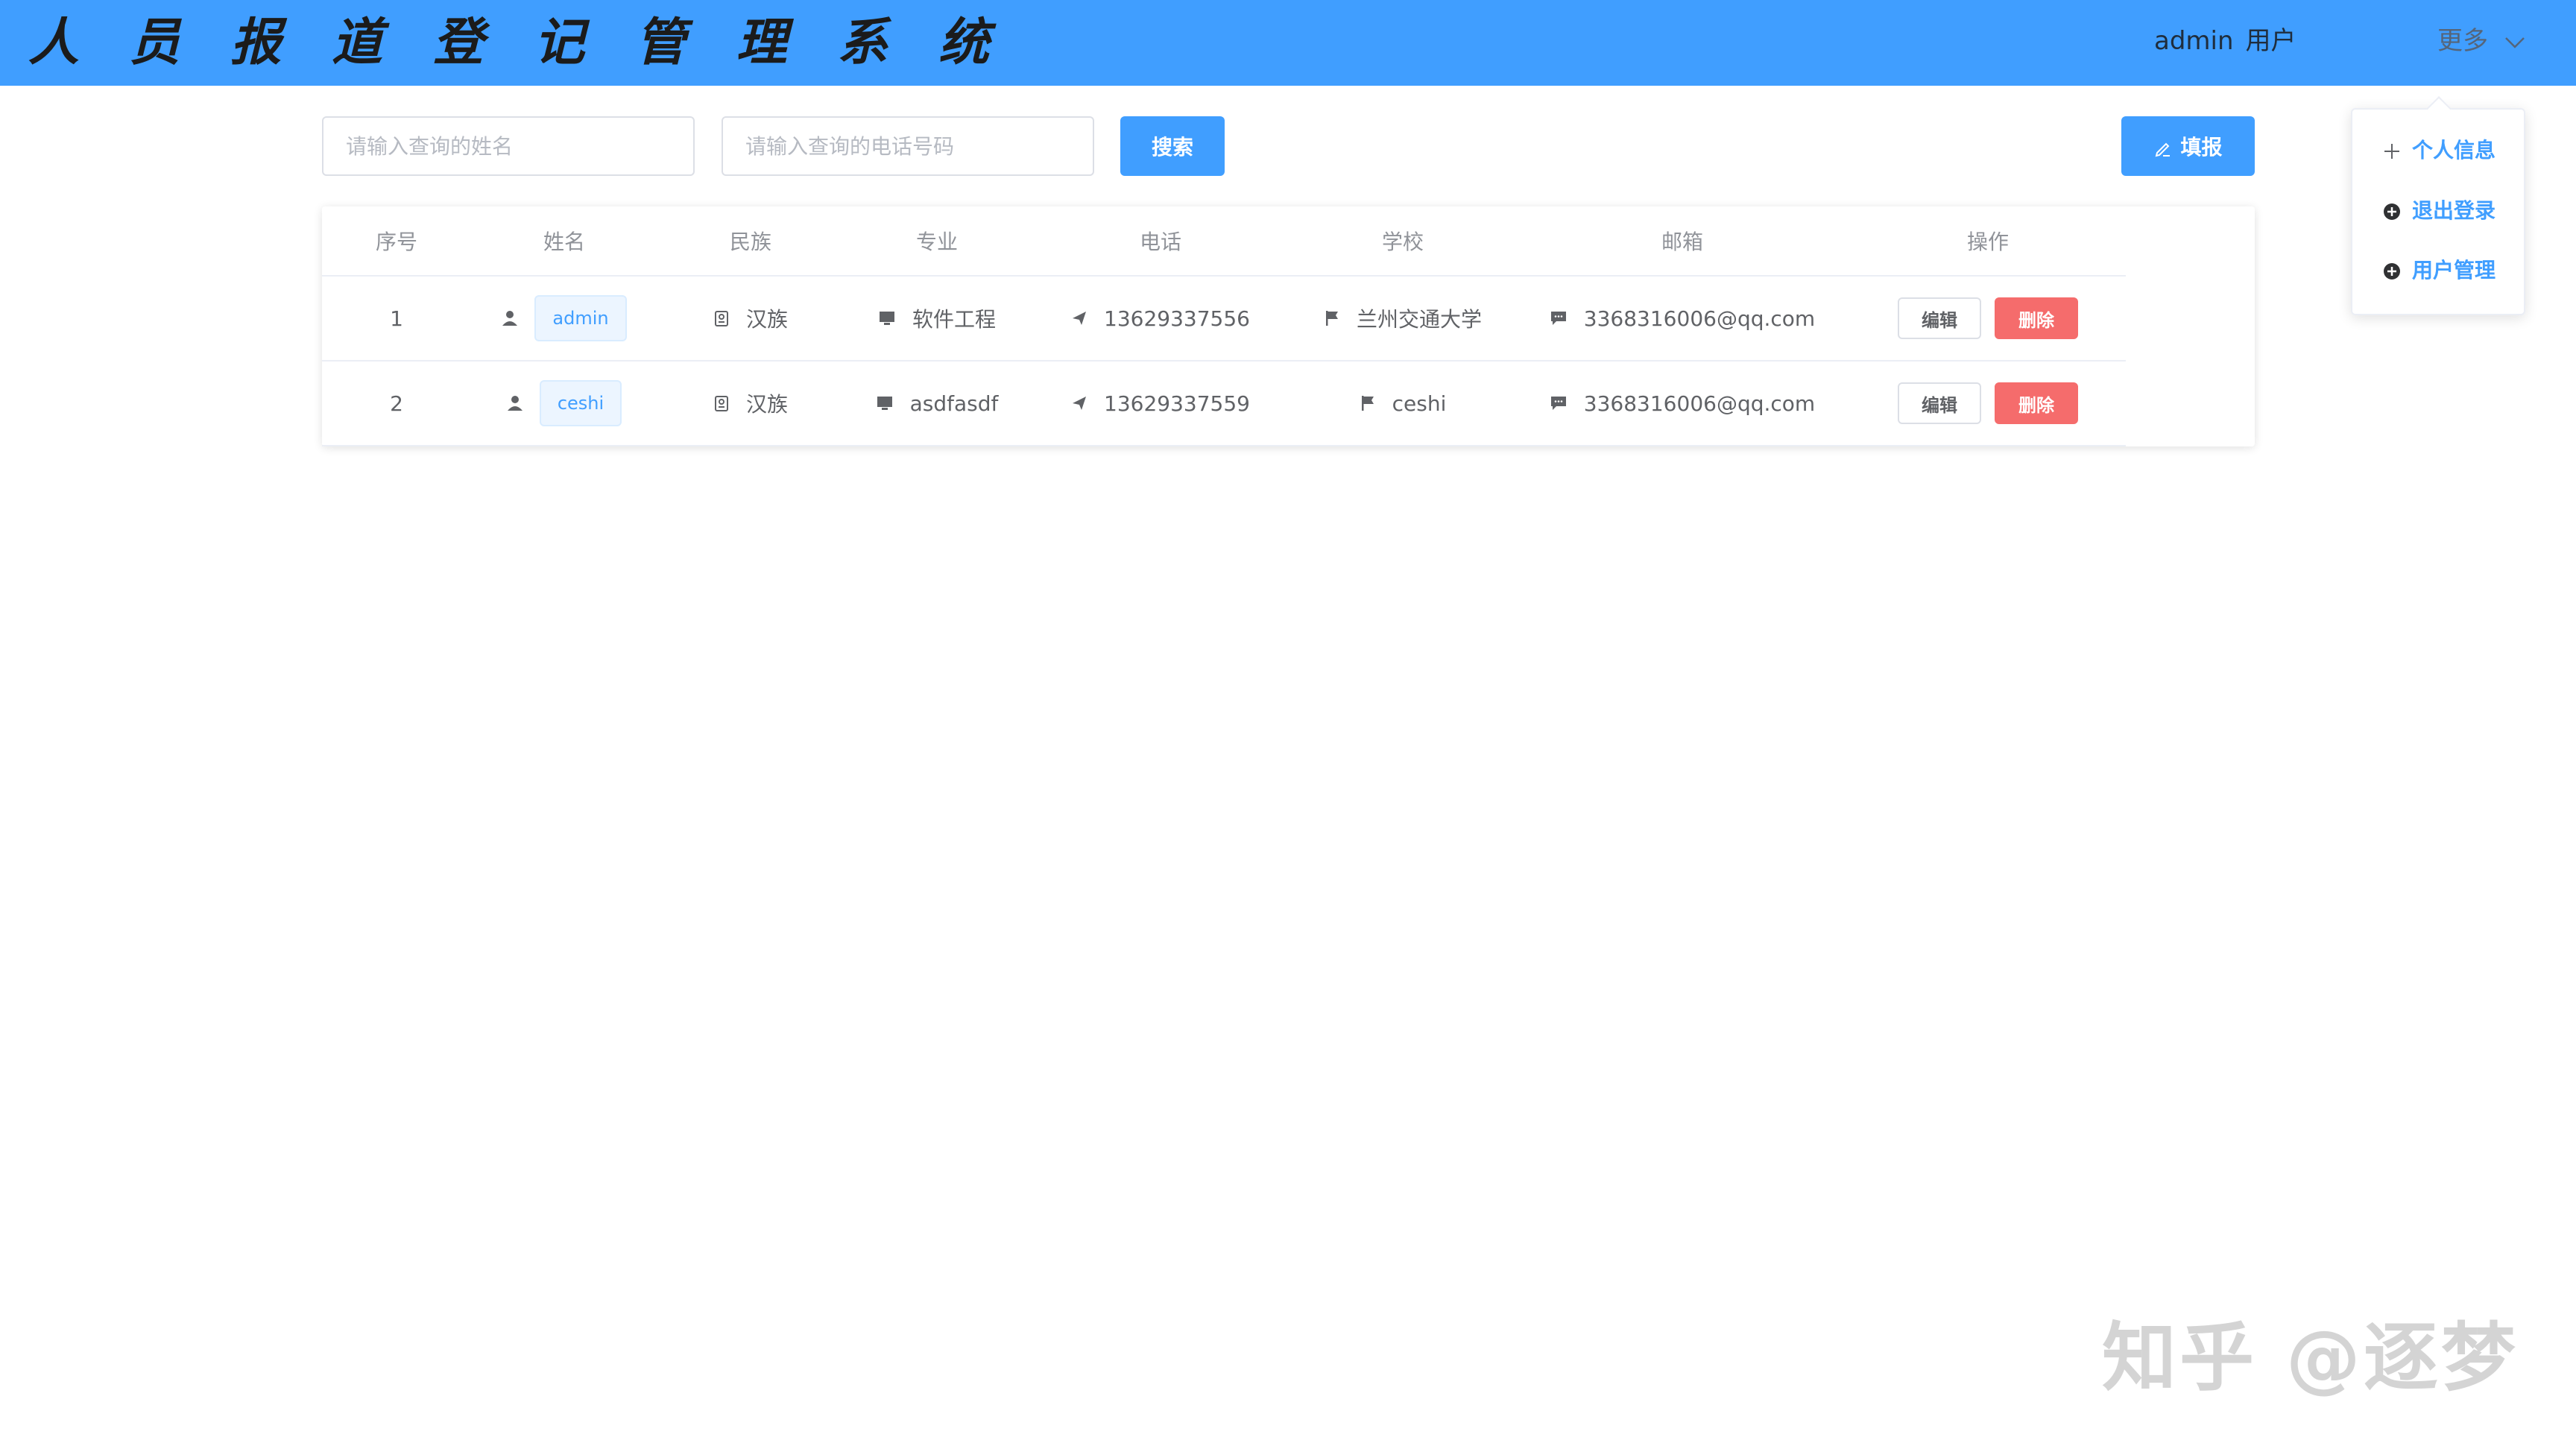  Describe the element at coordinates (1177, 318) in the screenshot. I see `phone-text: 13629337556` at that location.